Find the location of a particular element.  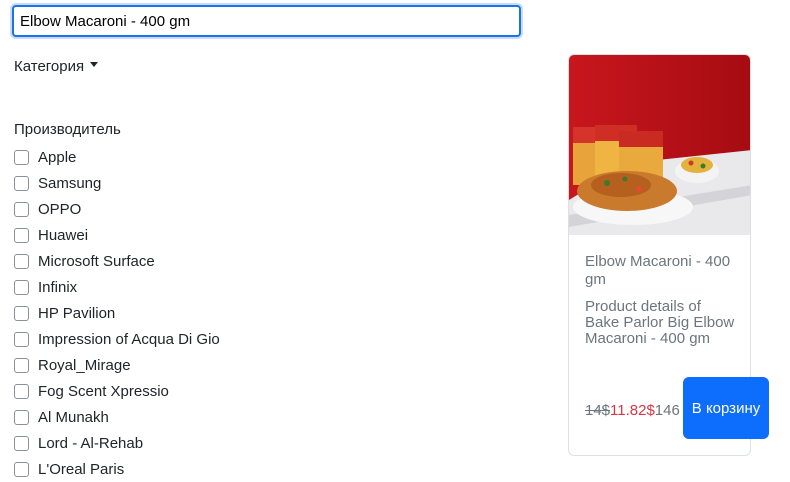

manufacturer-label: Microsoft Surface is located at coordinates (96, 261).